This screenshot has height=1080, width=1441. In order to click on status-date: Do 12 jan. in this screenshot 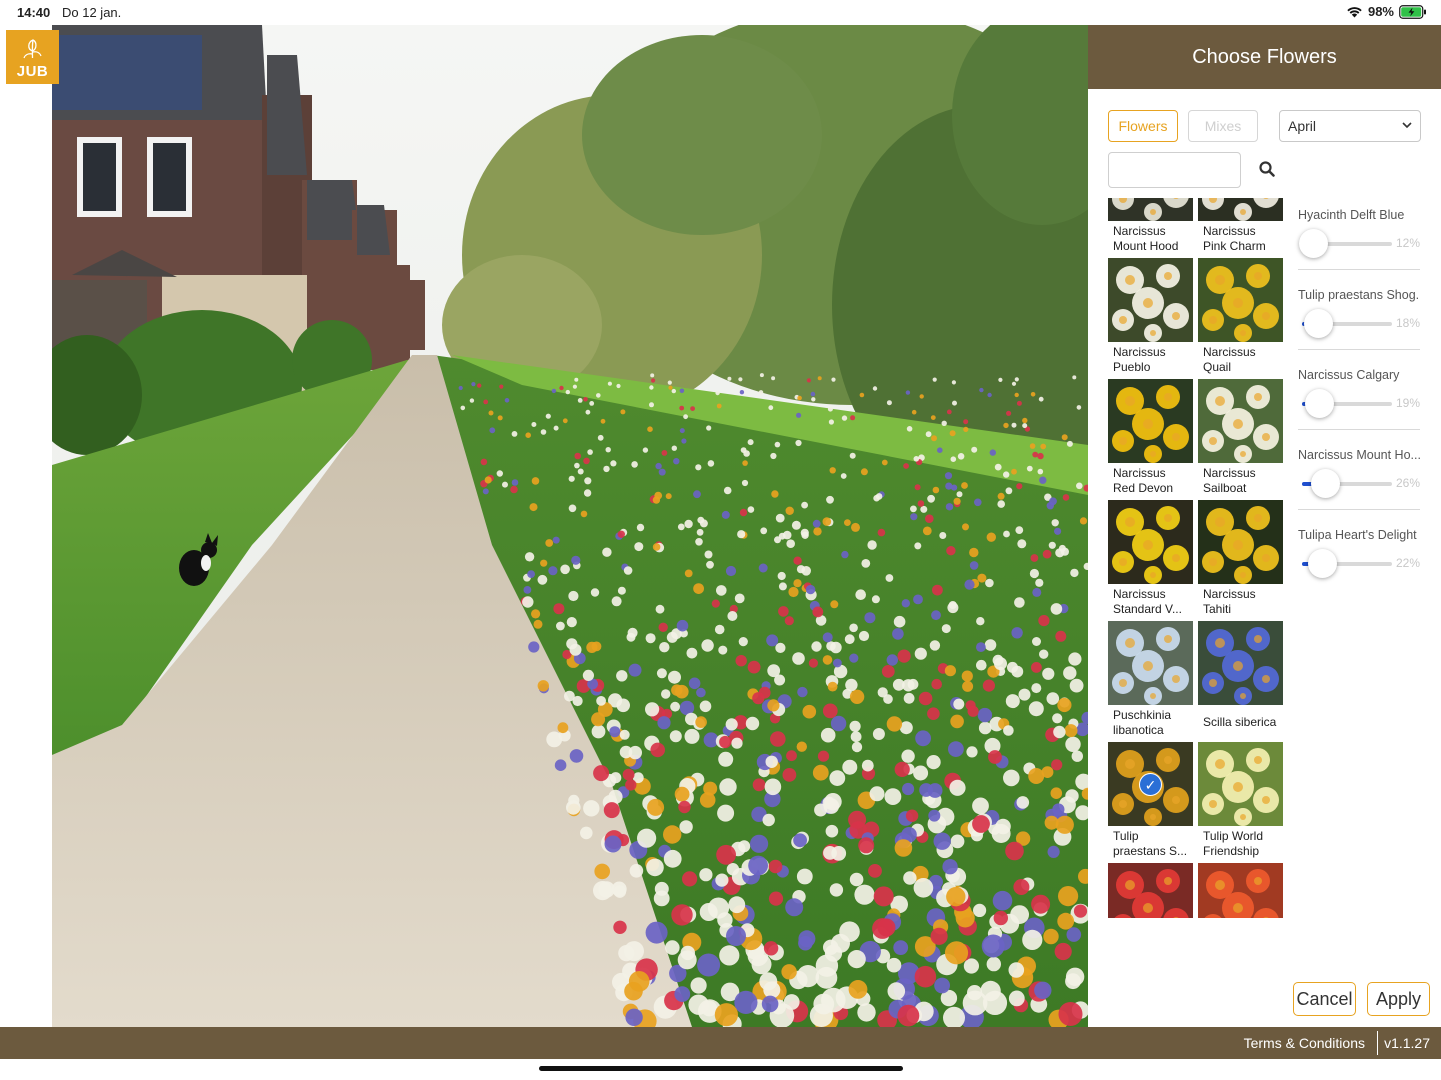, I will do `click(92, 12)`.